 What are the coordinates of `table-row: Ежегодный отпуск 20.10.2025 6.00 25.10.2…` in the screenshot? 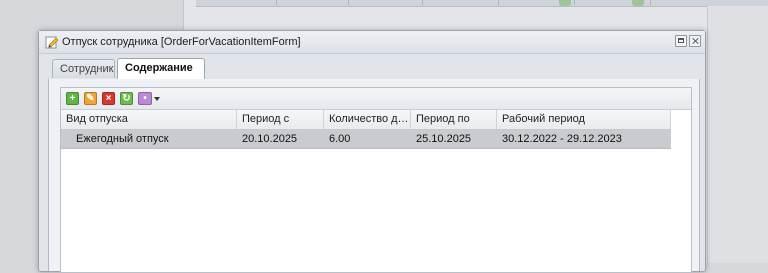 It's located at (366, 139).